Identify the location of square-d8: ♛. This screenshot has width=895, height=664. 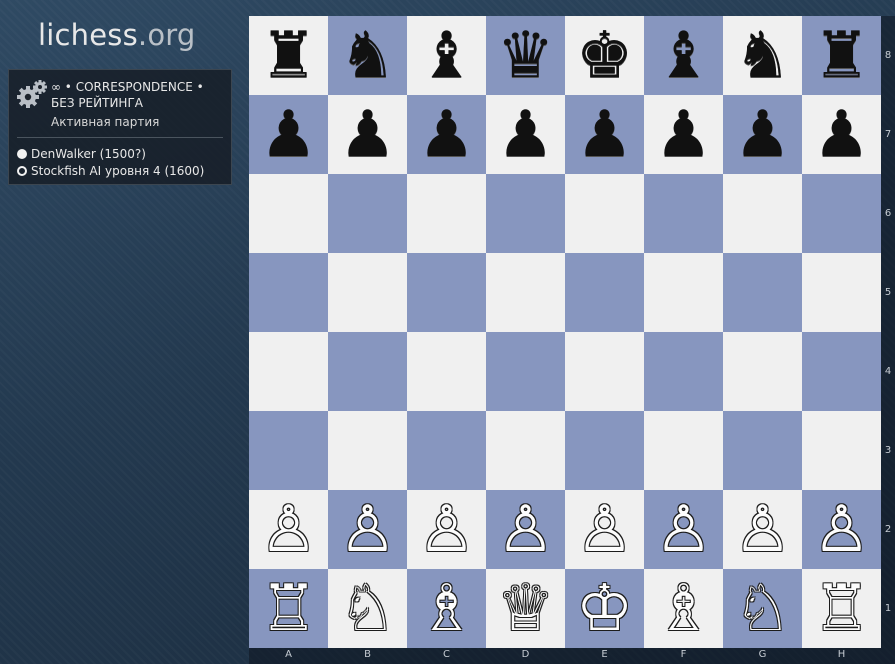
(525, 55).